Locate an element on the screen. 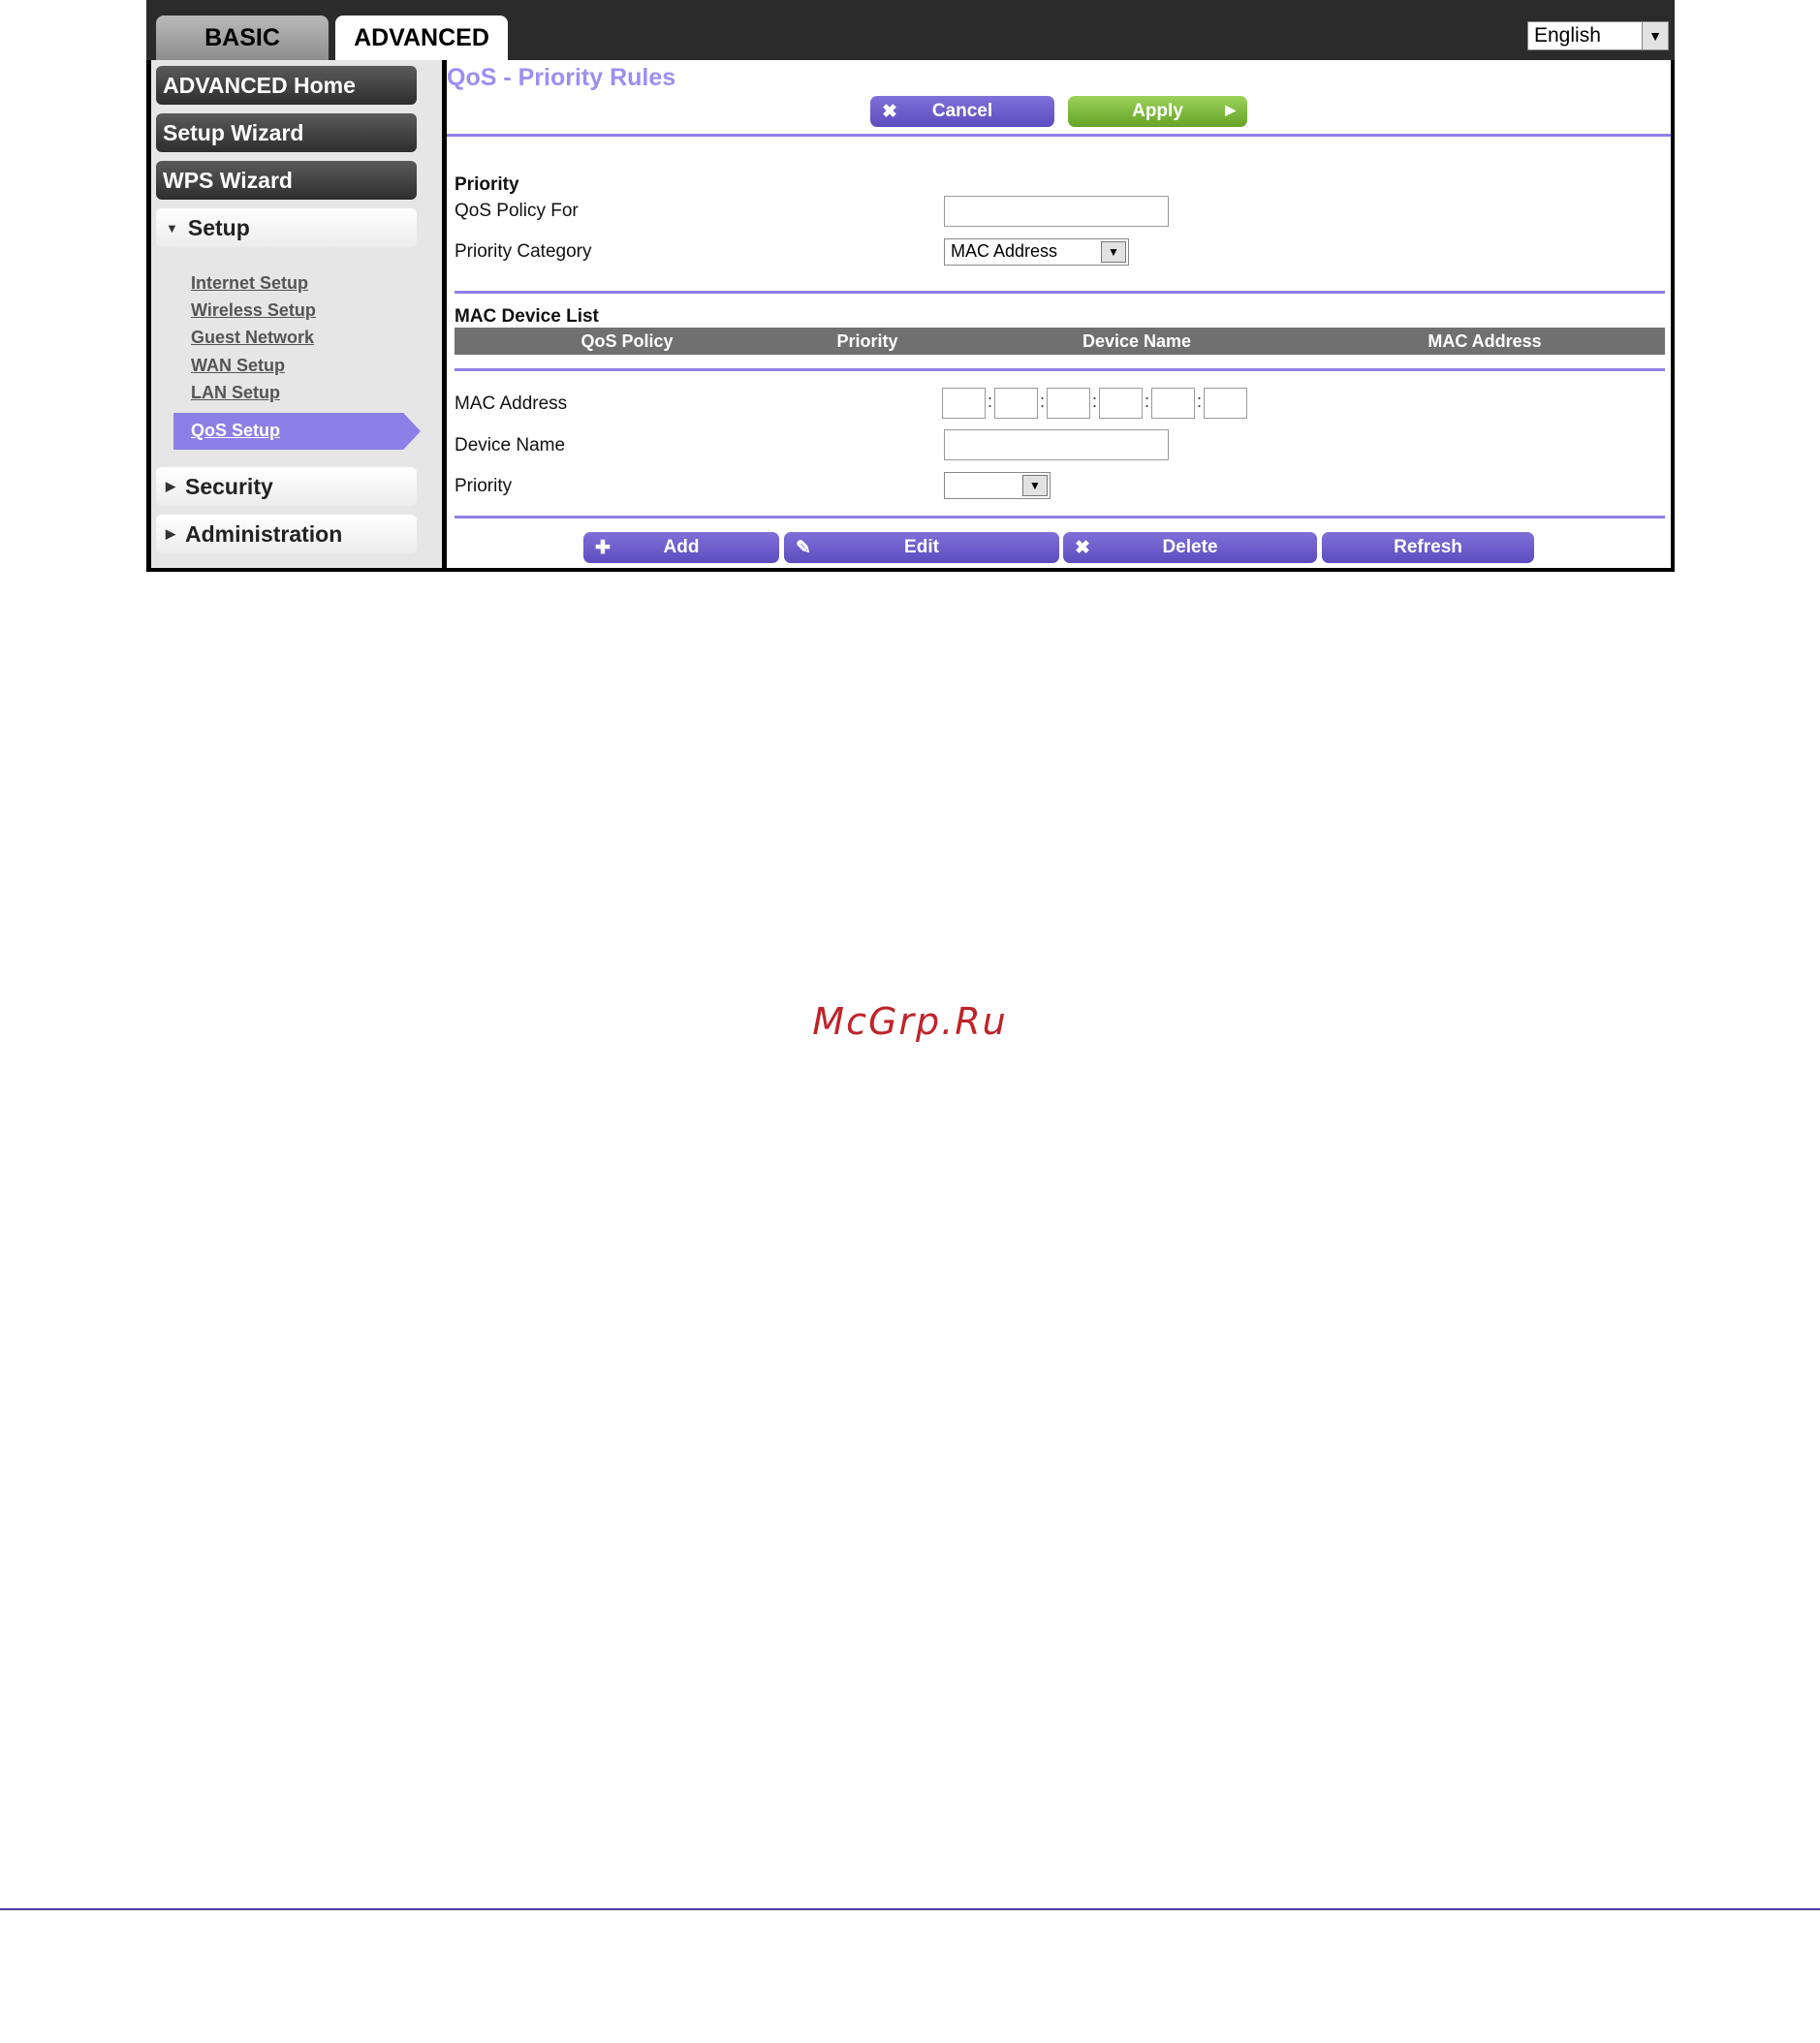 The width and height of the screenshot is (1820, 2043). language-value: English is located at coordinates (1568, 35).